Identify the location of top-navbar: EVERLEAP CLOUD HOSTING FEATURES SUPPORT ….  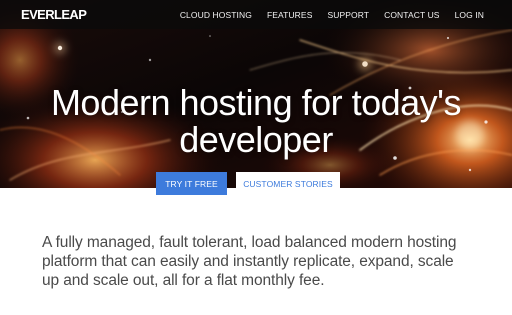
(256, 14).